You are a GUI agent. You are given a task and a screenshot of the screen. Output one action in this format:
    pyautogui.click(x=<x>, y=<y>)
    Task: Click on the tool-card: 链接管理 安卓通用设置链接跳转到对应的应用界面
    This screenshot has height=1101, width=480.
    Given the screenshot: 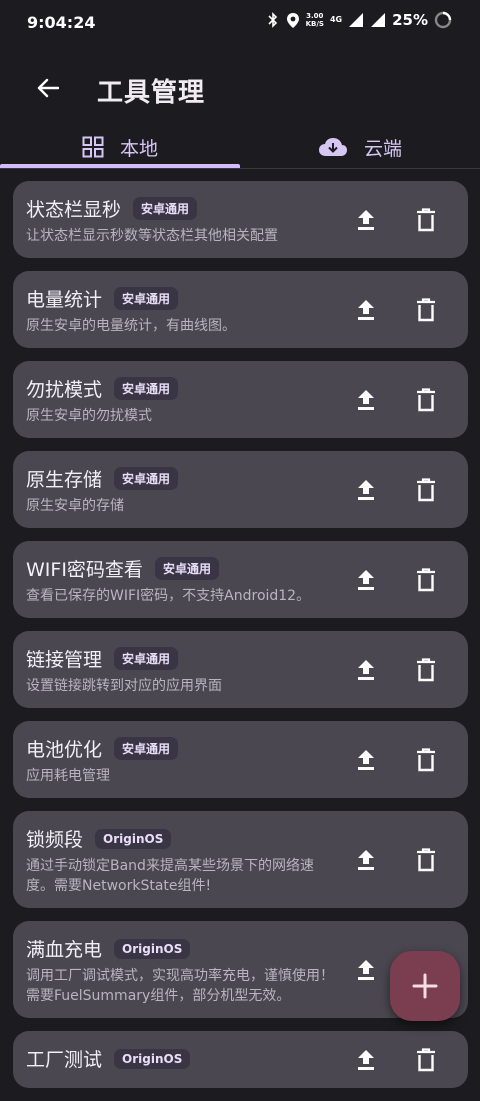 What is the action you would take?
    pyautogui.click(x=240, y=669)
    